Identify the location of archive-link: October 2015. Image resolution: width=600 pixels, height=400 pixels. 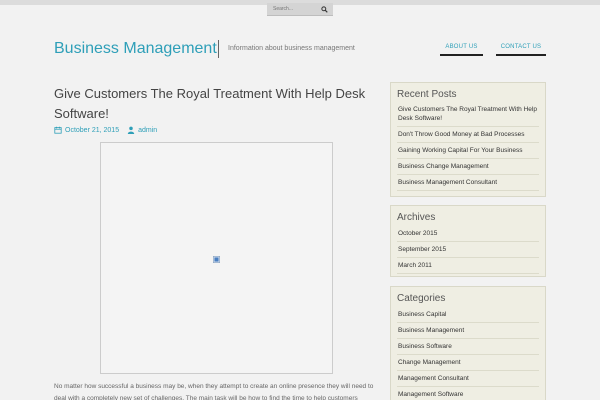
(468, 234).